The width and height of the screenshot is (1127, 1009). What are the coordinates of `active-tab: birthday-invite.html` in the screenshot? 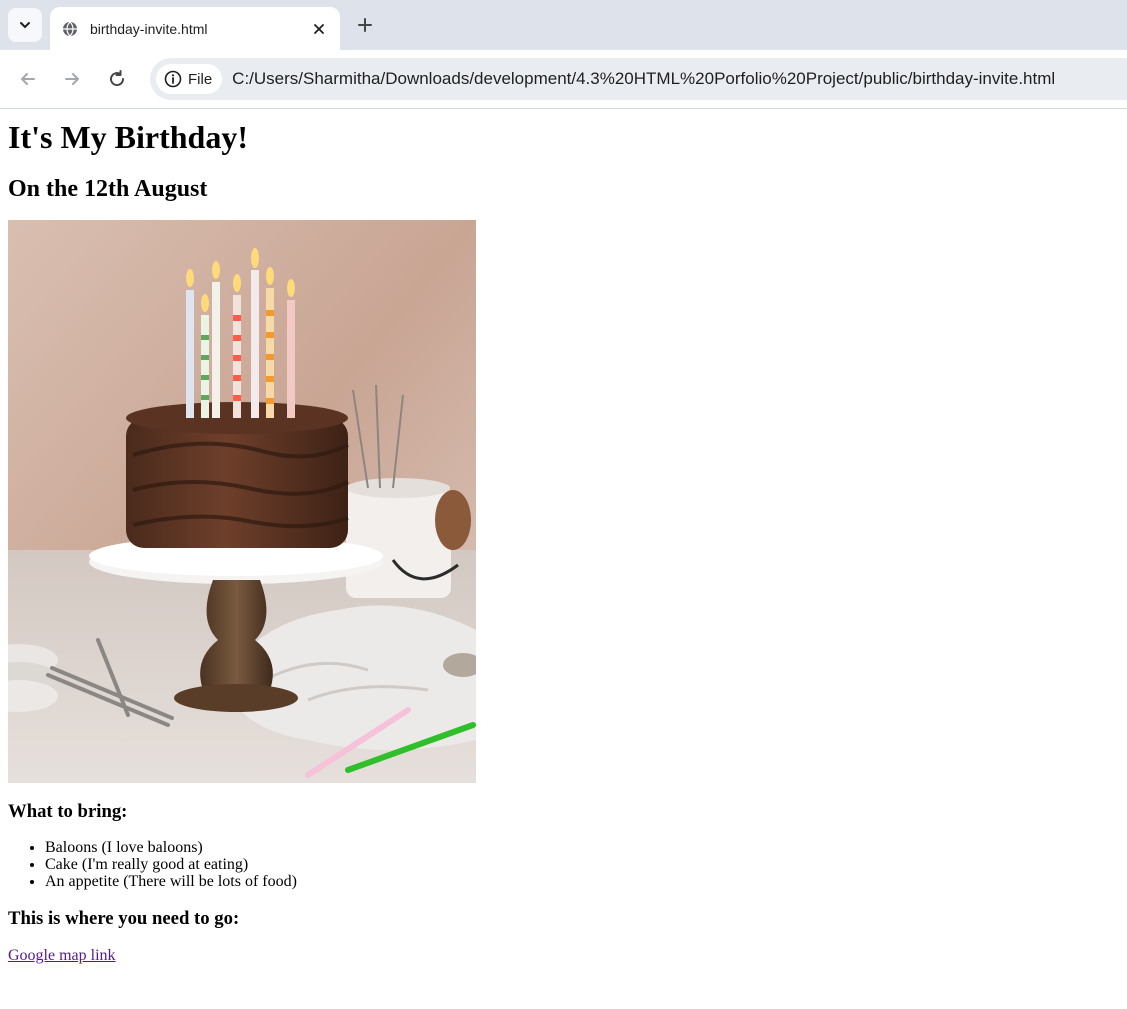 It's located at (195, 28).